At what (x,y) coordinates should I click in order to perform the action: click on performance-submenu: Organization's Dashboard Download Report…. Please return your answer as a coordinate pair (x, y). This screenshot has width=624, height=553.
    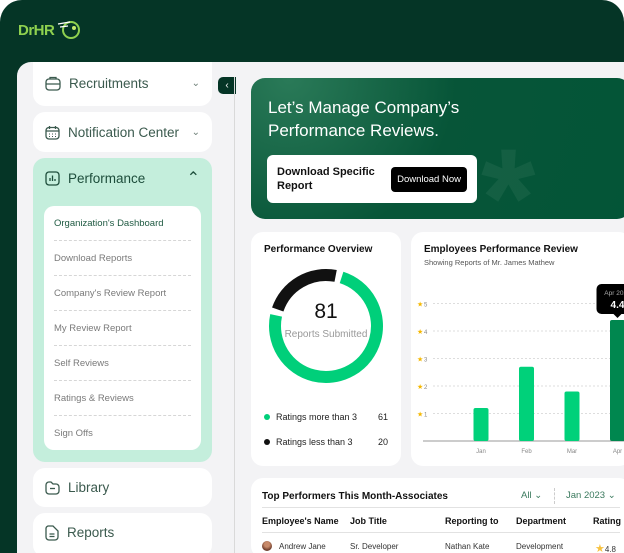
    Looking at the image, I should click on (122, 328).